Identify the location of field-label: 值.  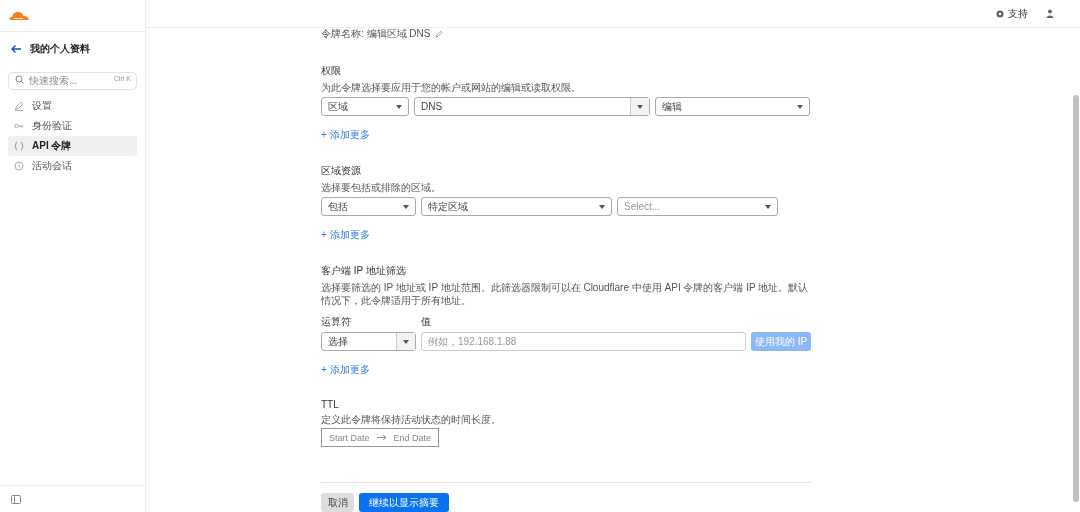
(426, 322).